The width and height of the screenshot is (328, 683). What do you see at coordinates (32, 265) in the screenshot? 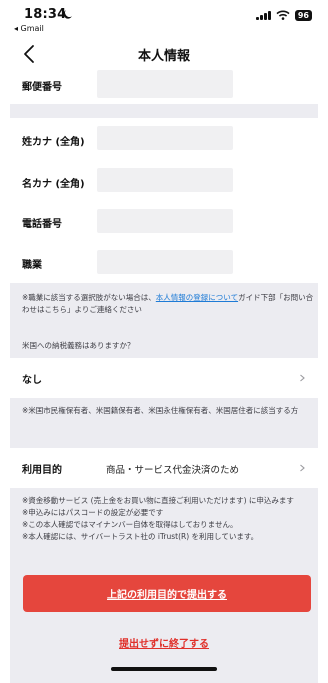
I see `occupation-label: 職業` at bounding box center [32, 265].